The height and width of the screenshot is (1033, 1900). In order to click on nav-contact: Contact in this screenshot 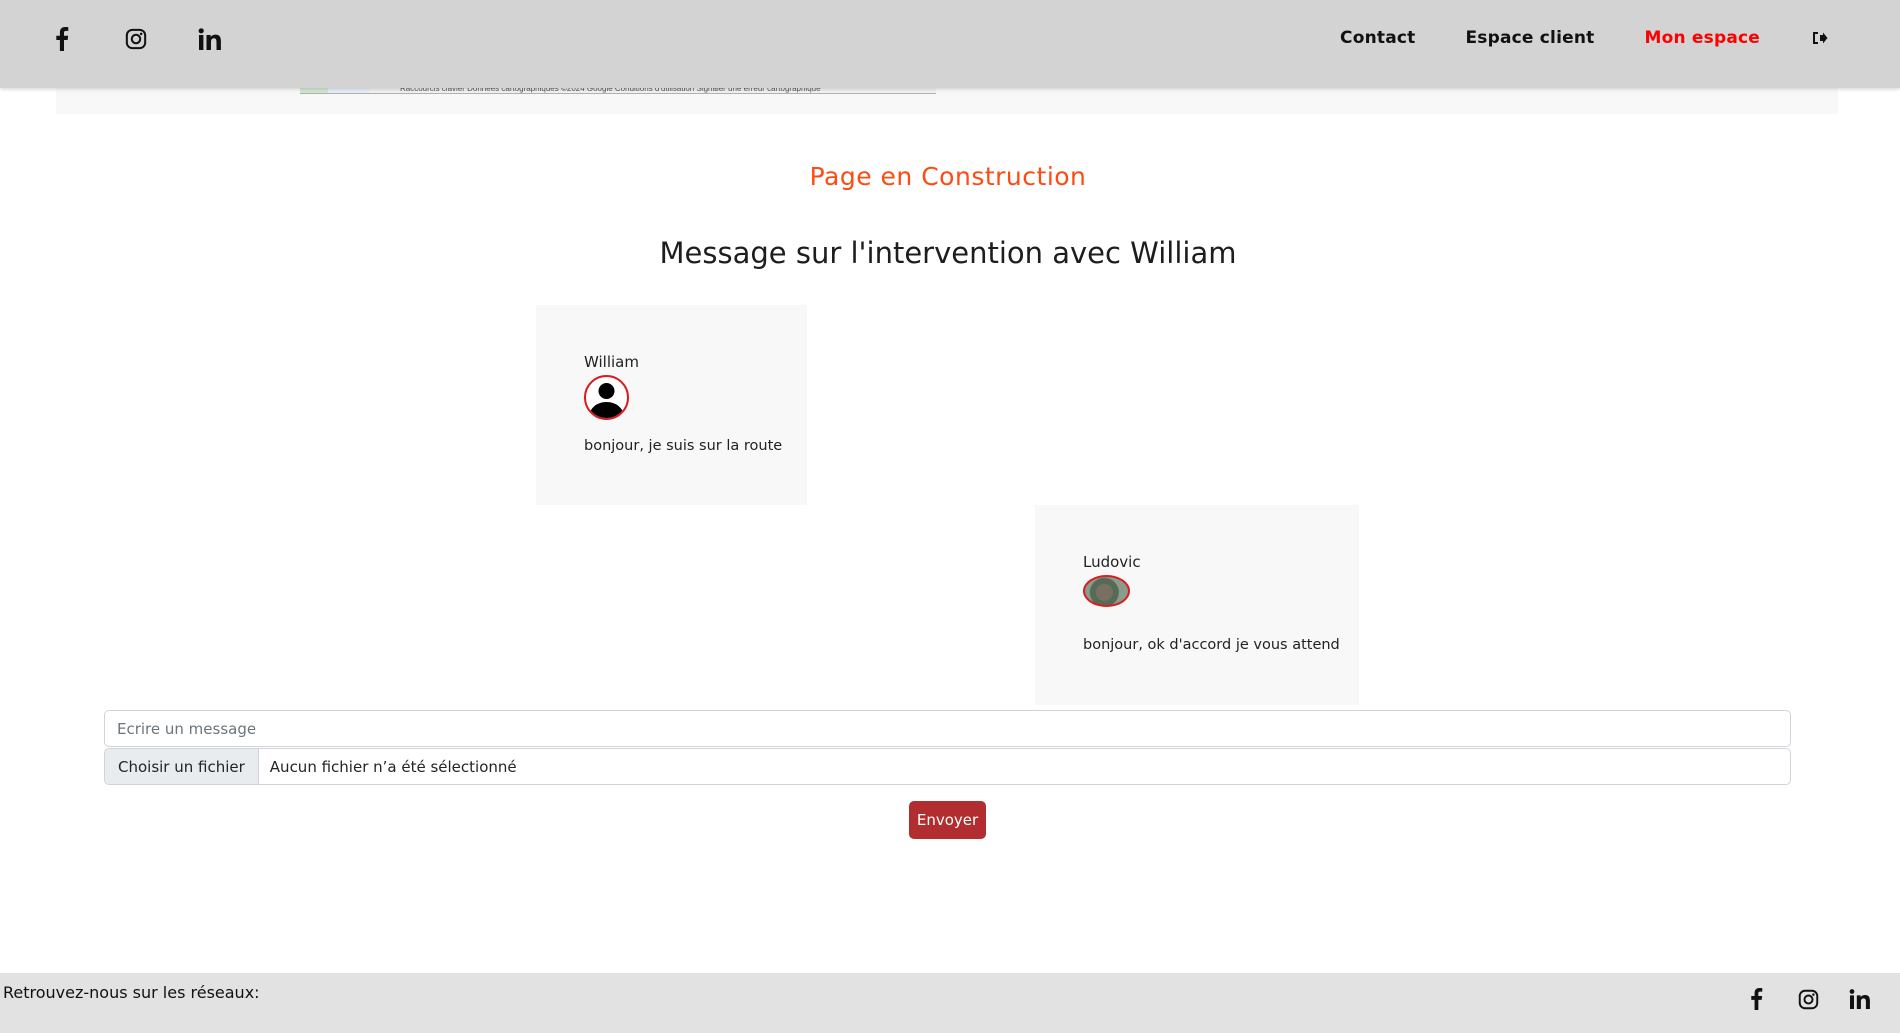, I will do `click(1377, 38)`.